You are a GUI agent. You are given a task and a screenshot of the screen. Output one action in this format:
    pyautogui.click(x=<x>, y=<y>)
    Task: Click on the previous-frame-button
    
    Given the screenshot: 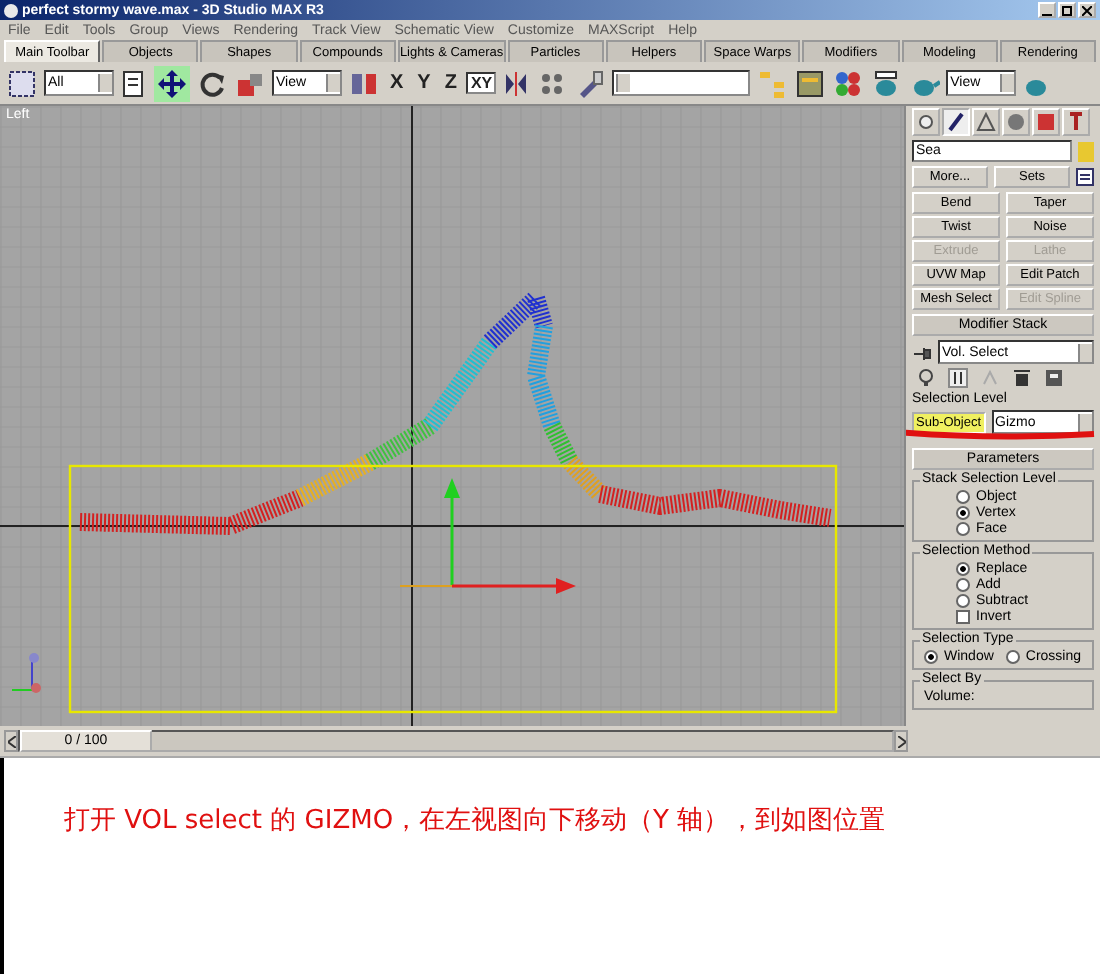 What is the action you would take?
    pyautogui.click(x=11, y=741)
    